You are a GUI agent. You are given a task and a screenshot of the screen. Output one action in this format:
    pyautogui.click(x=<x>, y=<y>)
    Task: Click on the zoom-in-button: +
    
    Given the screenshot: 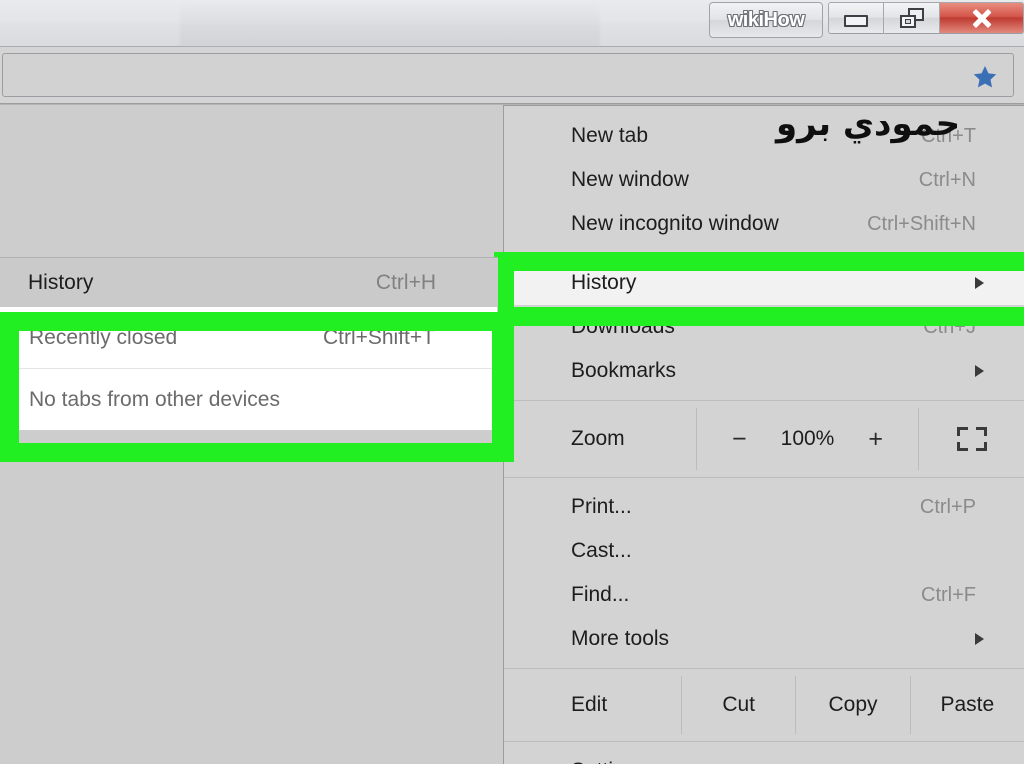 What is the action you would take?
    pyautogui.click(x=875, y=439)
    